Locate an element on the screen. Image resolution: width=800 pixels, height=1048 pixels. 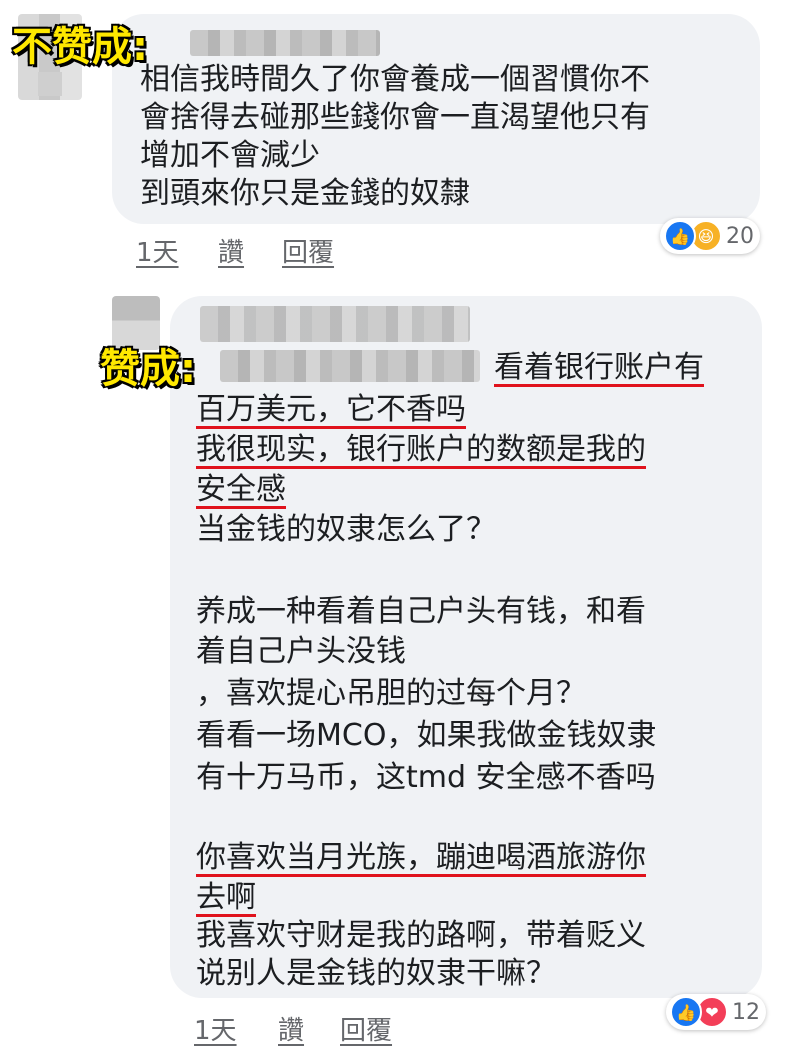
agree-label: 赞成: is located at coordinates (148, 369).